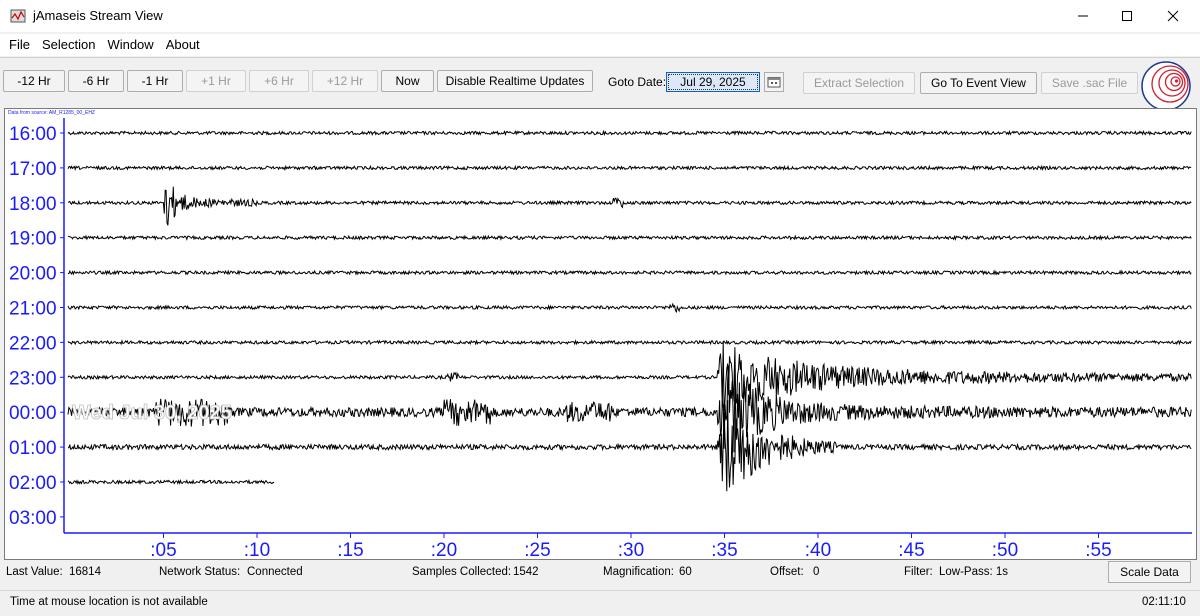 The height and width of the screenshot is (616, 1200). I want to click on disable-realtime-updates-button: Disable Realtime Updates, so click(515, 81).